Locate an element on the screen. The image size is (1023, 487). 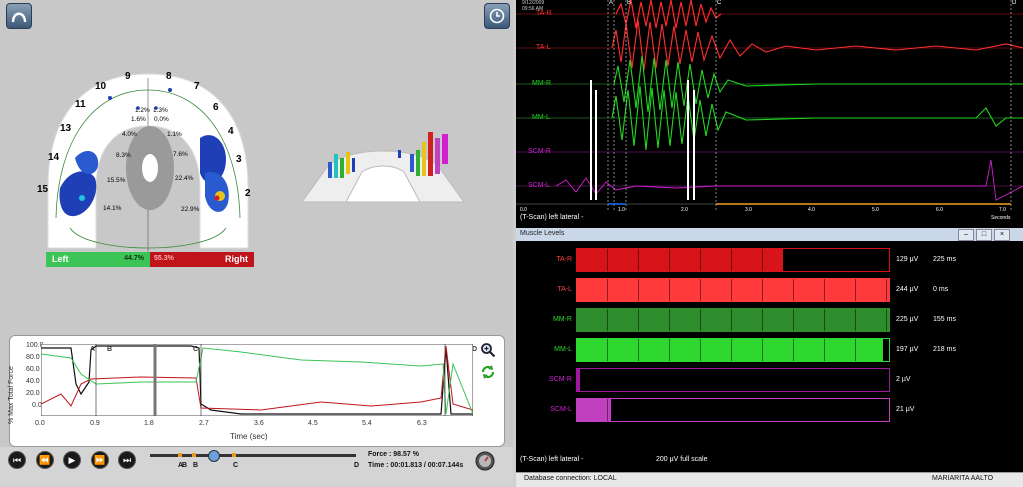
tooth-number: 14 is located at coordinates (54, 157).